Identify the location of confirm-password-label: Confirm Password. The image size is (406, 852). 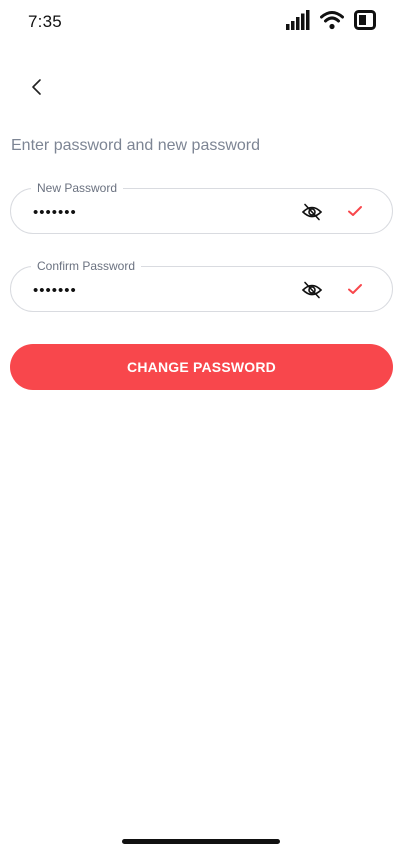
(86, 266).